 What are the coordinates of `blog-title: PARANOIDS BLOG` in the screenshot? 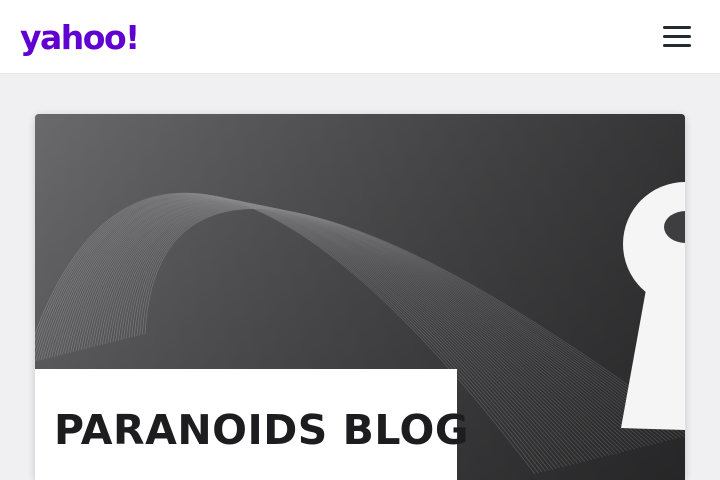 It's located at (261, 430).